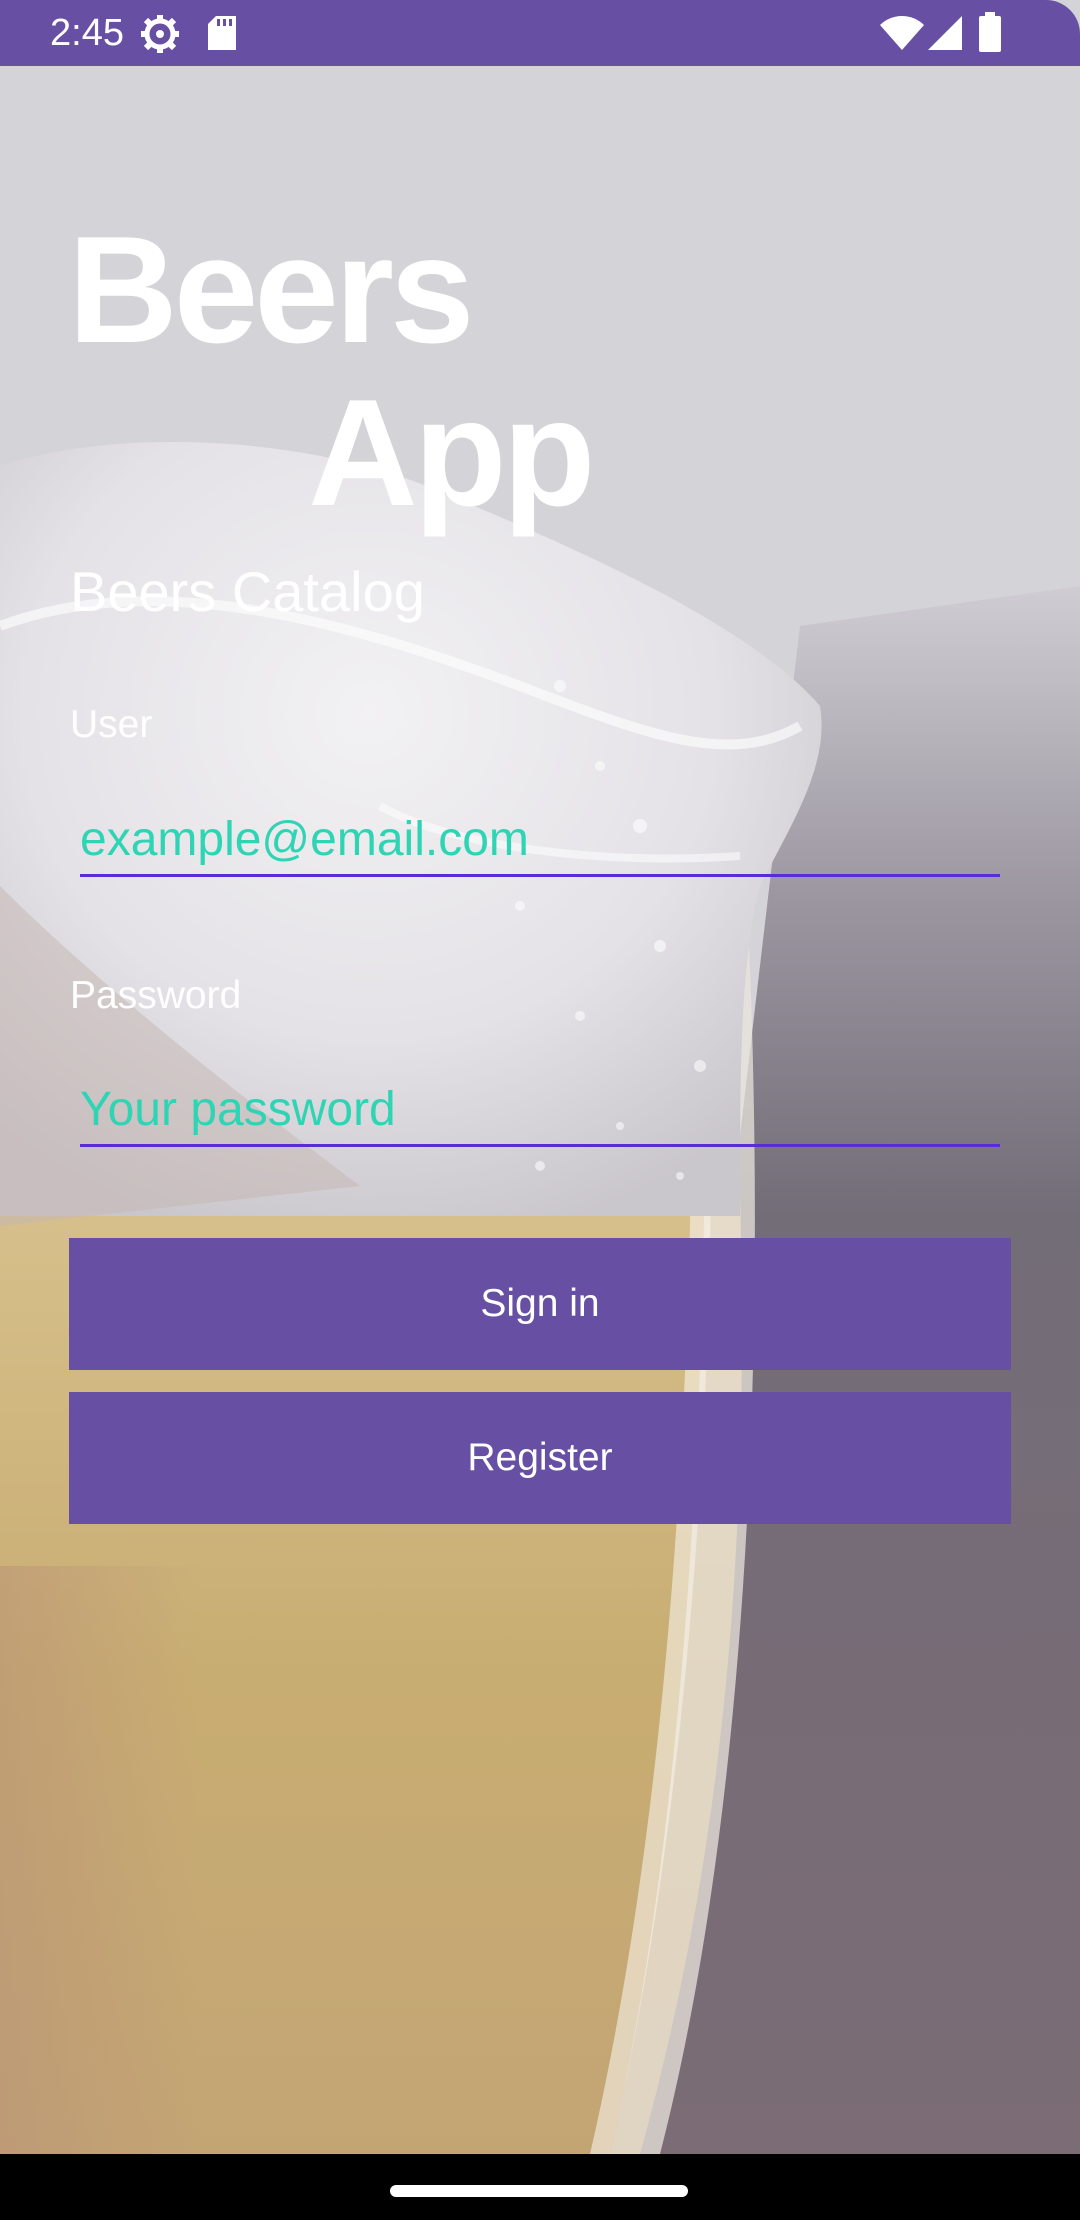 Image resolution: width=1080 pixels, height=2220 pixels. Describe the element at coordinates (540, 1458) in the screenshot. I see `register-button: Register` at that location.